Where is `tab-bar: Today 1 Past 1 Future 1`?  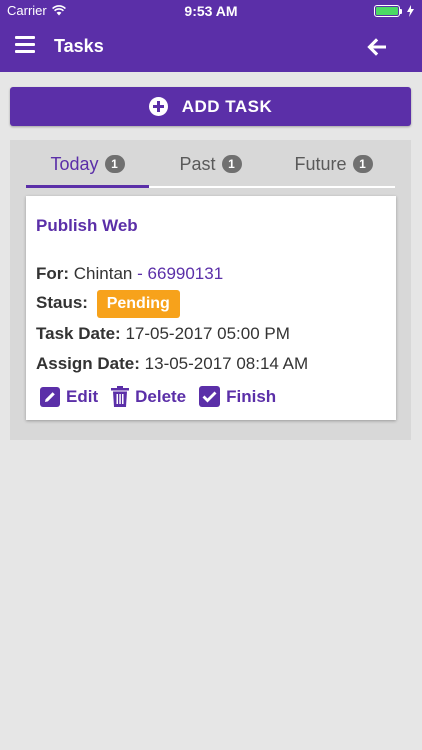 tab-bar: Today 1 Past 1 Future 1 is located at coordinates (210, 164).